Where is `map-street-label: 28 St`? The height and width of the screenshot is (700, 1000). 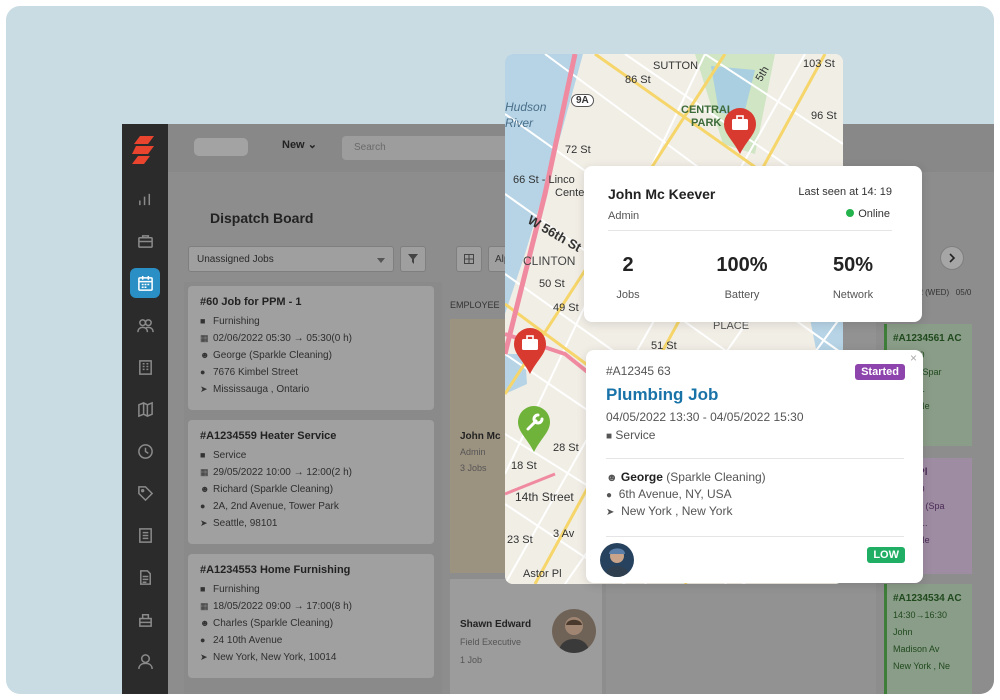
map-street-label: 28 St is located at coordinates (566, 448).